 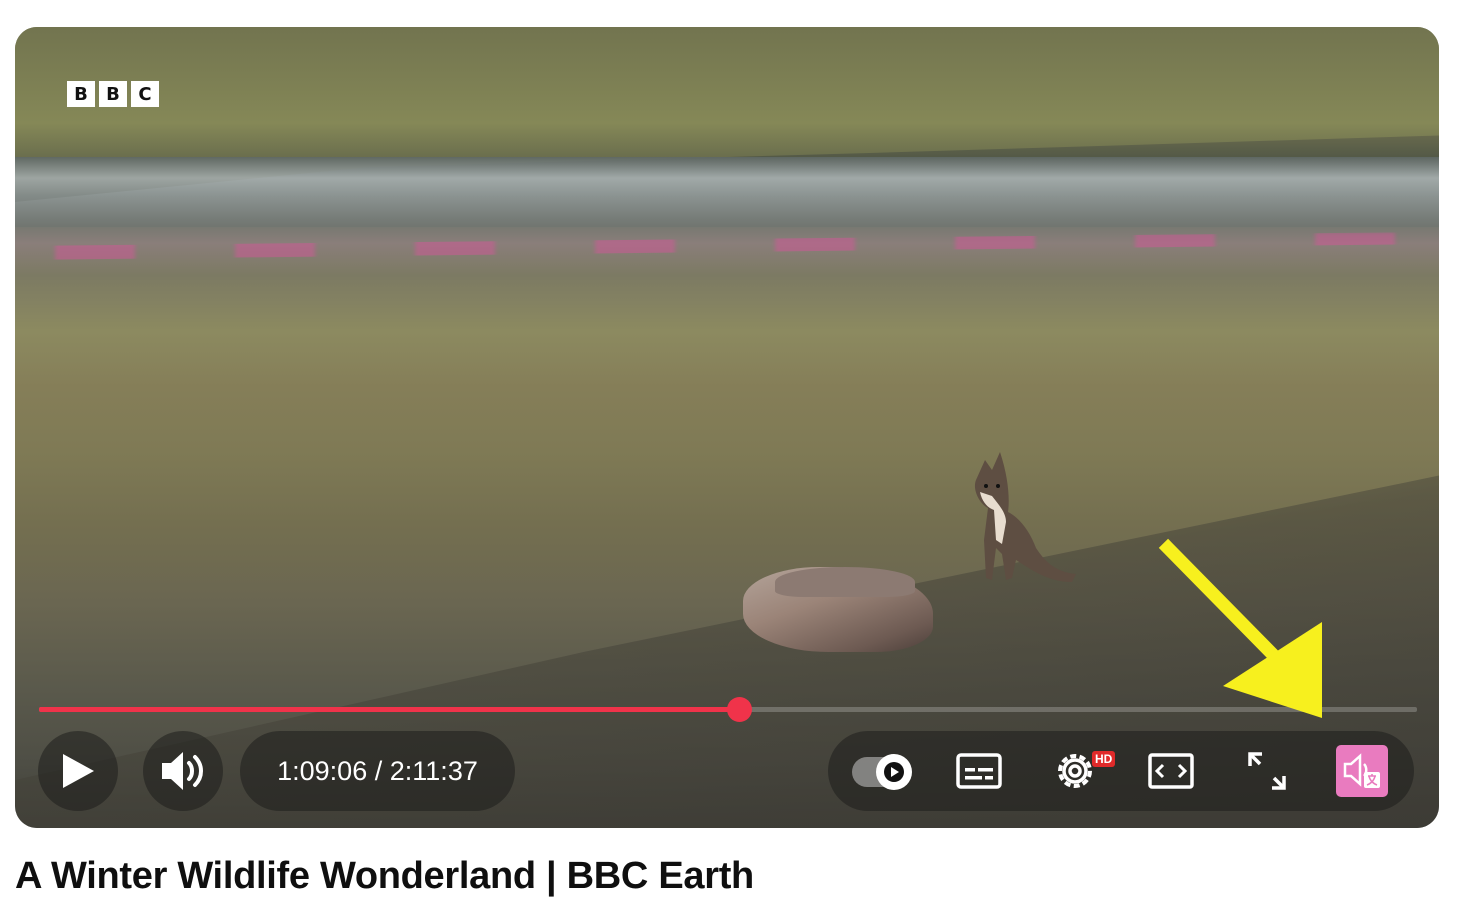 What do you see at coordinates (1240, 628) in the screenshot?
I see `annotation-arrow` at bounding box center [1240, 628].